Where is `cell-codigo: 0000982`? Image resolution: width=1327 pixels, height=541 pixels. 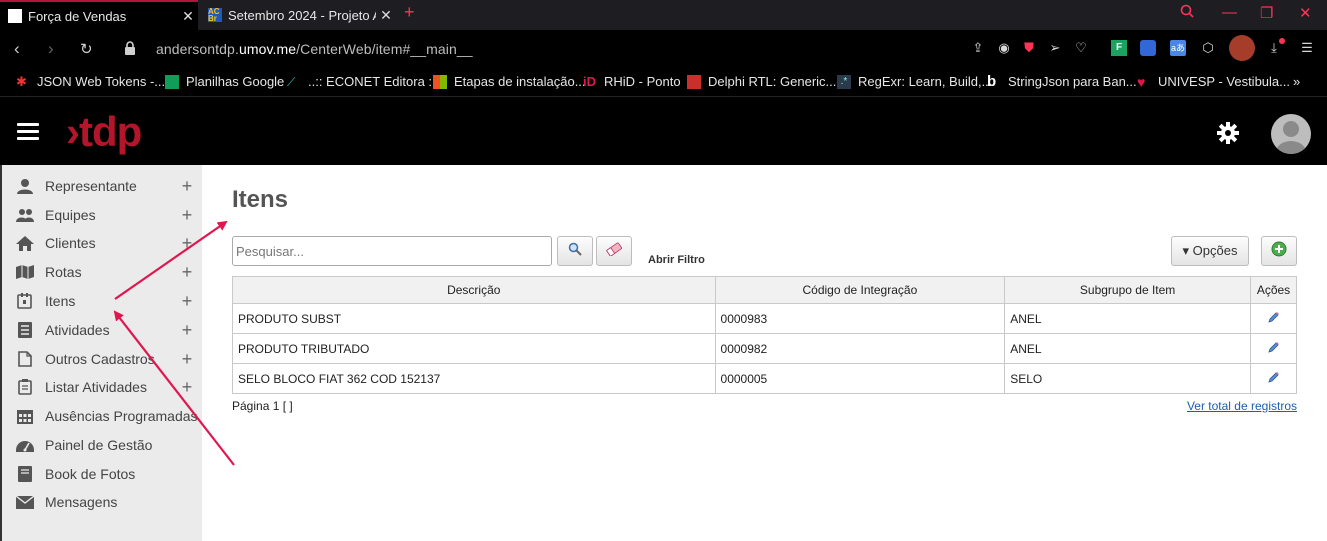 cell-codigo: 0000982 is located at coordinates (860, 348).